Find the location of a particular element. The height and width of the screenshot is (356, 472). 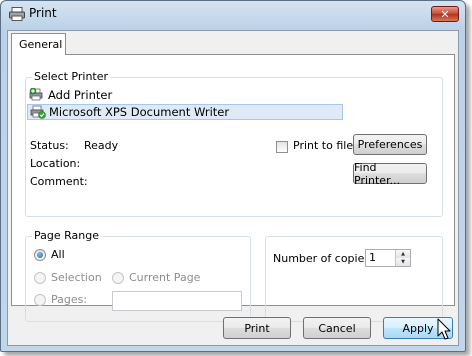

location-label: Location: is located at coordinates (55, 163).